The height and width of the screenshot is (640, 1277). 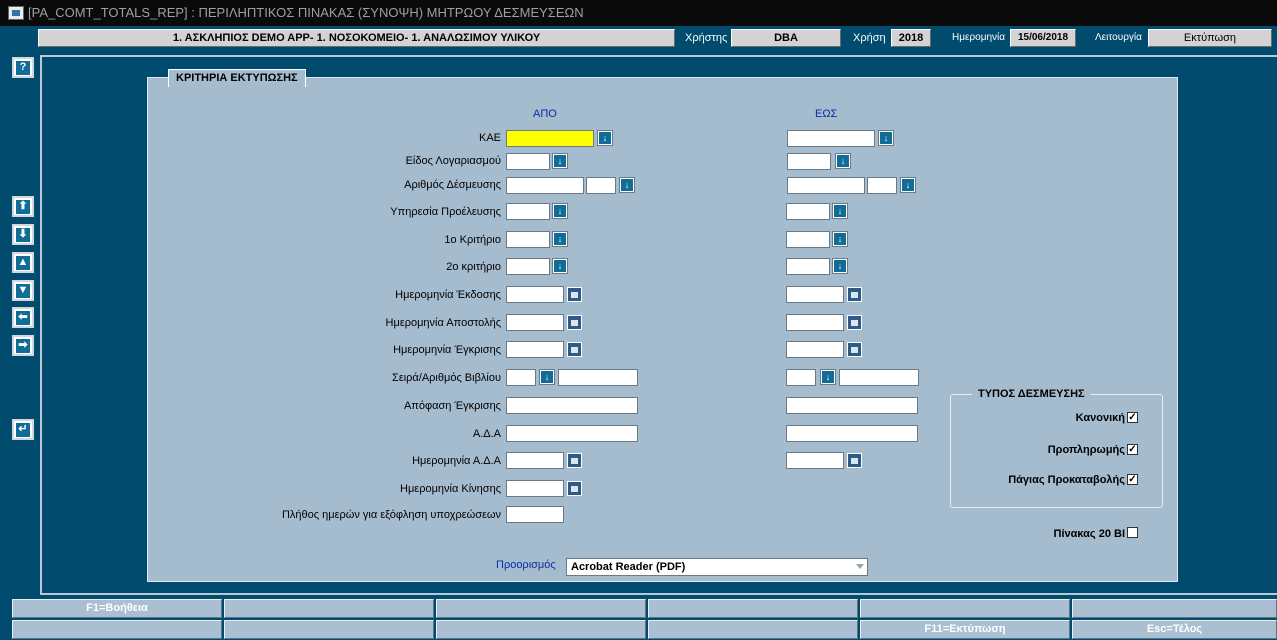 What do you see at coordinates (598, 377) in the screenshot?
I see `book-number-from-input` at bounding box center [598, 377].